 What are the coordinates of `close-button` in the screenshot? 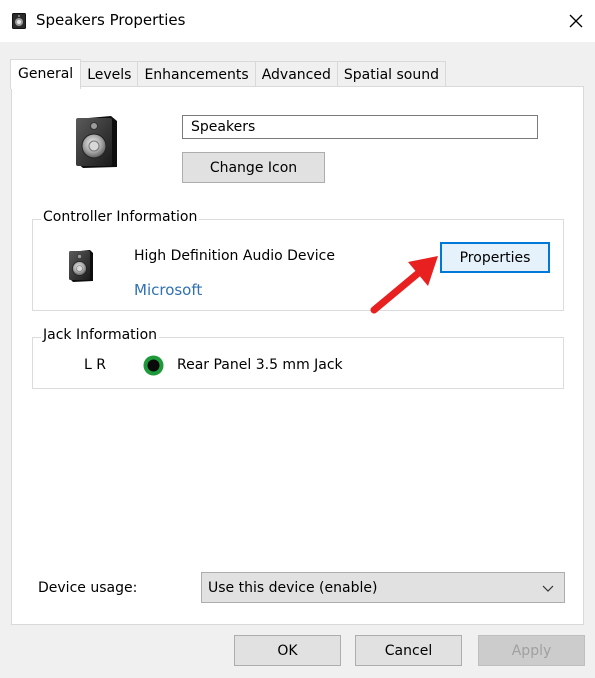 It's located at (576, 21).